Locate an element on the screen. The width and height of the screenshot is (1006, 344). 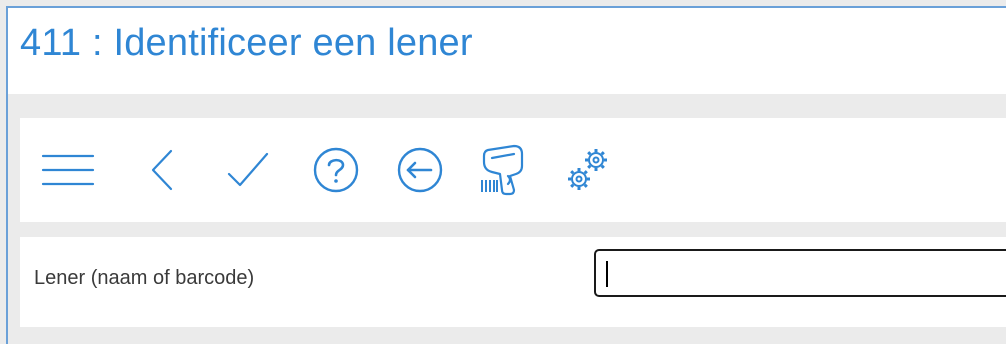
gears-icon is located at coordinates (587, 169).